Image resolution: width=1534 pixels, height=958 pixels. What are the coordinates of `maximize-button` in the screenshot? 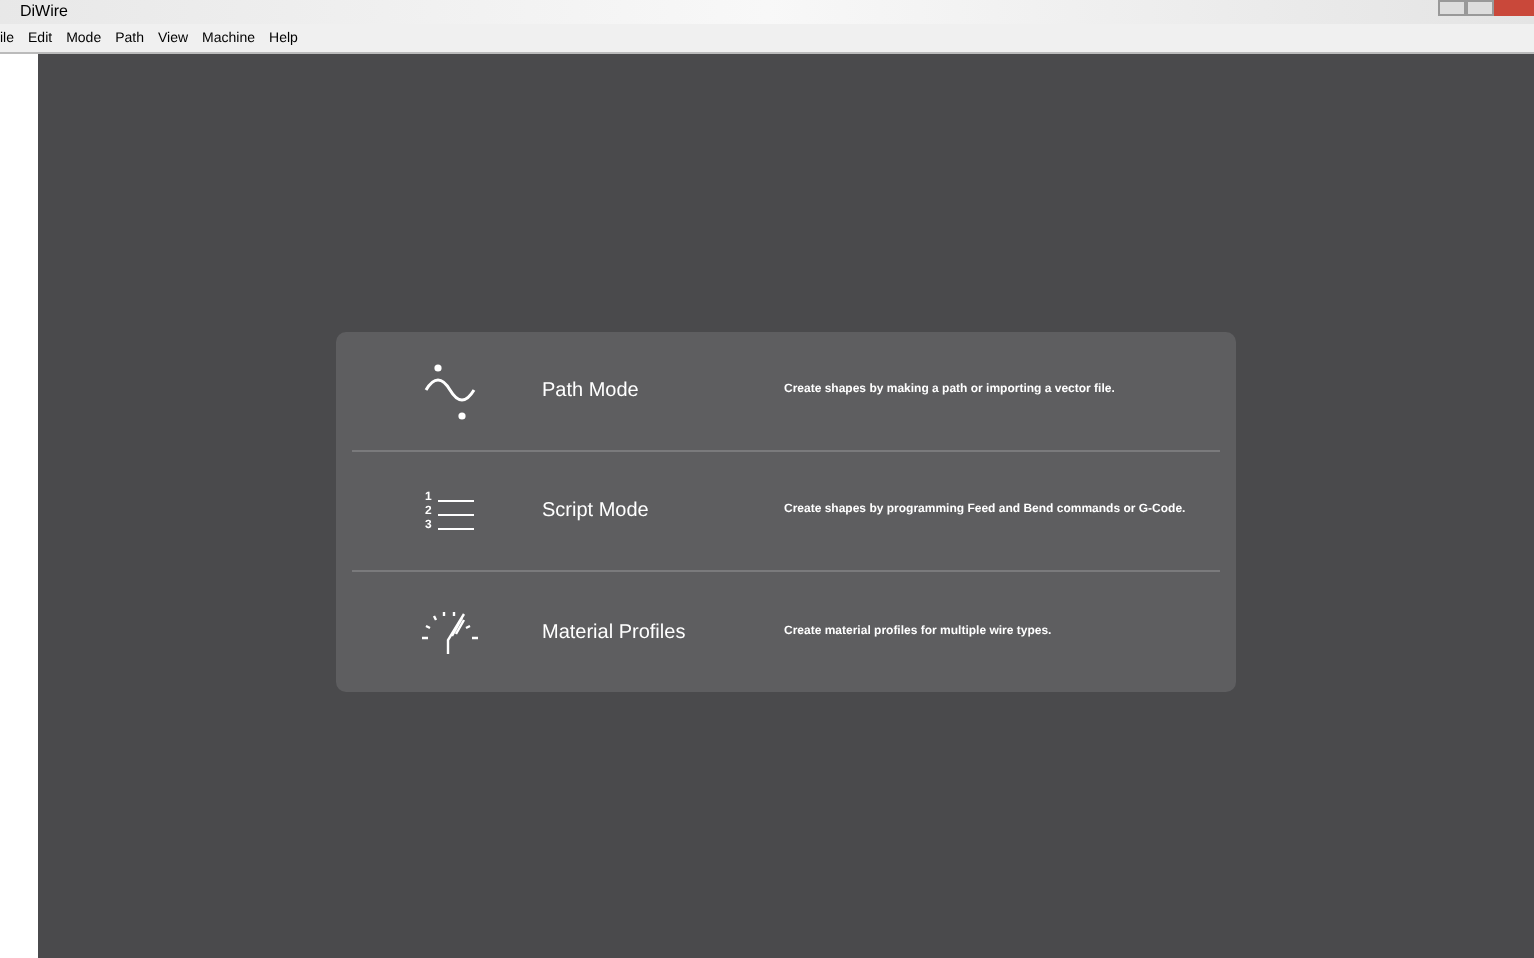 It's located at (1480, 8).